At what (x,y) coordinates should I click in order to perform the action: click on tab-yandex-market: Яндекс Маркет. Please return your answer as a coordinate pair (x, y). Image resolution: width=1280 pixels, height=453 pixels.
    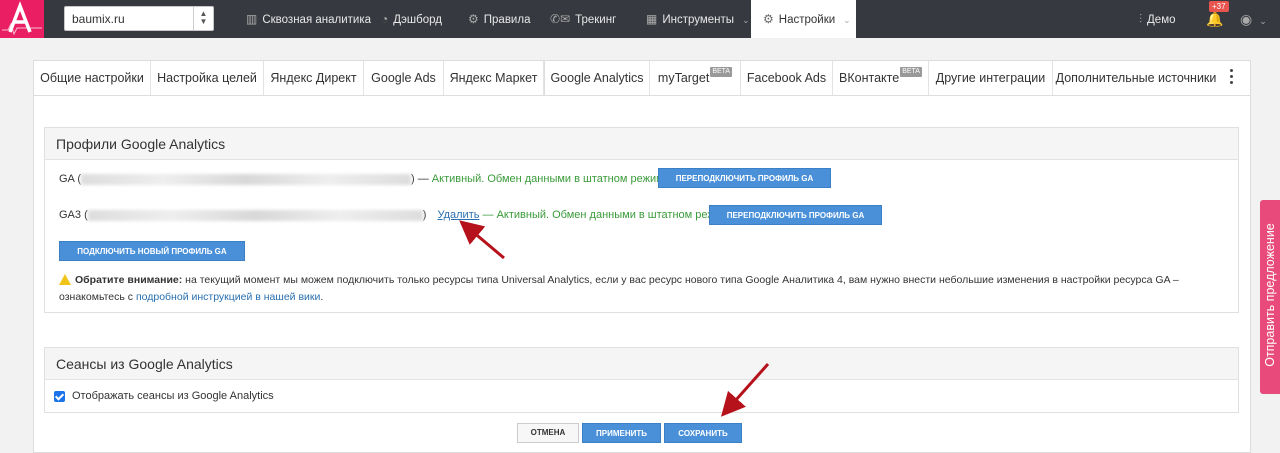
    Looking at the image, I should click on (494, 78).